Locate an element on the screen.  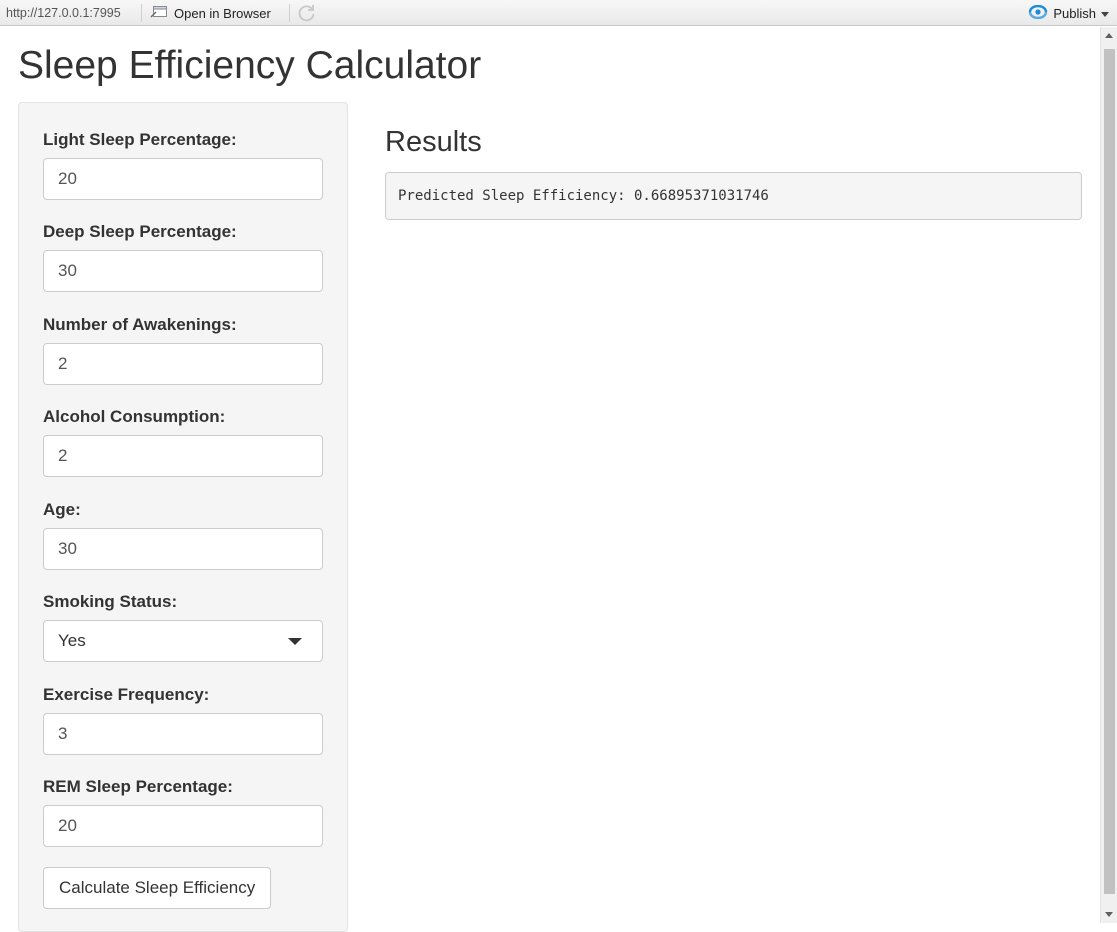
smoking-status-label: Smoking Status: is located at coordinates (110, 601).